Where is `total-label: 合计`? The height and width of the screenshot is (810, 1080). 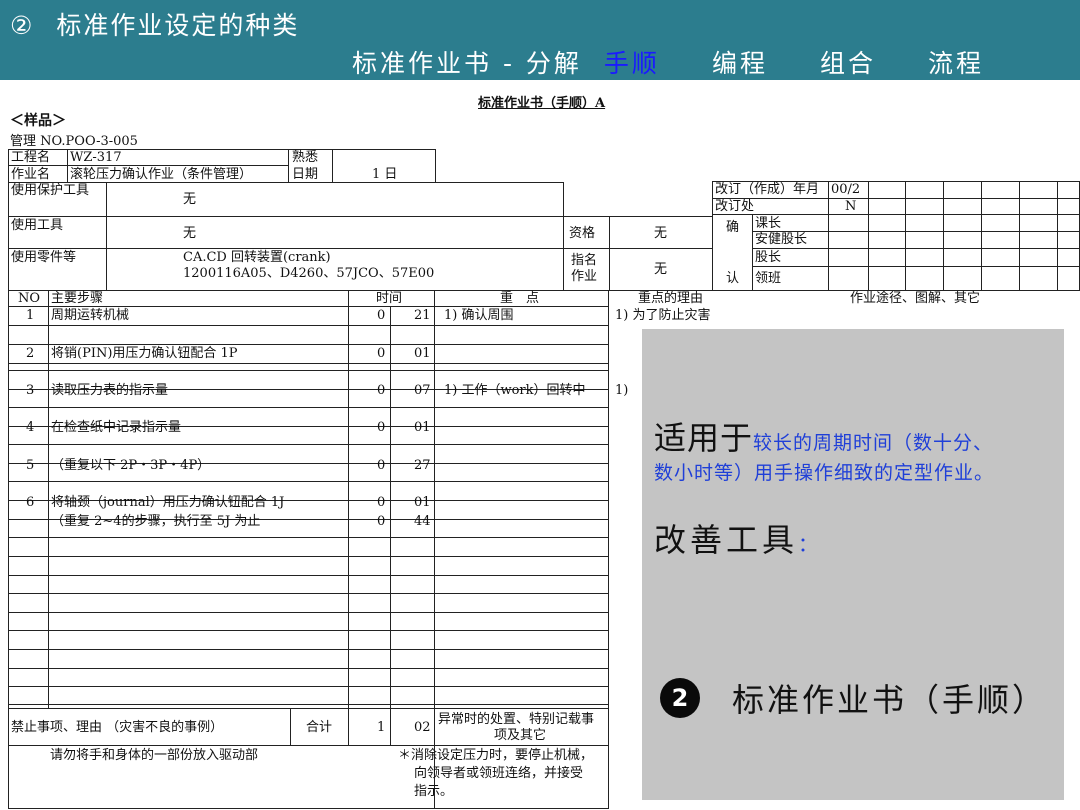
total-label: 合计 is located at coordinates (319, 727).